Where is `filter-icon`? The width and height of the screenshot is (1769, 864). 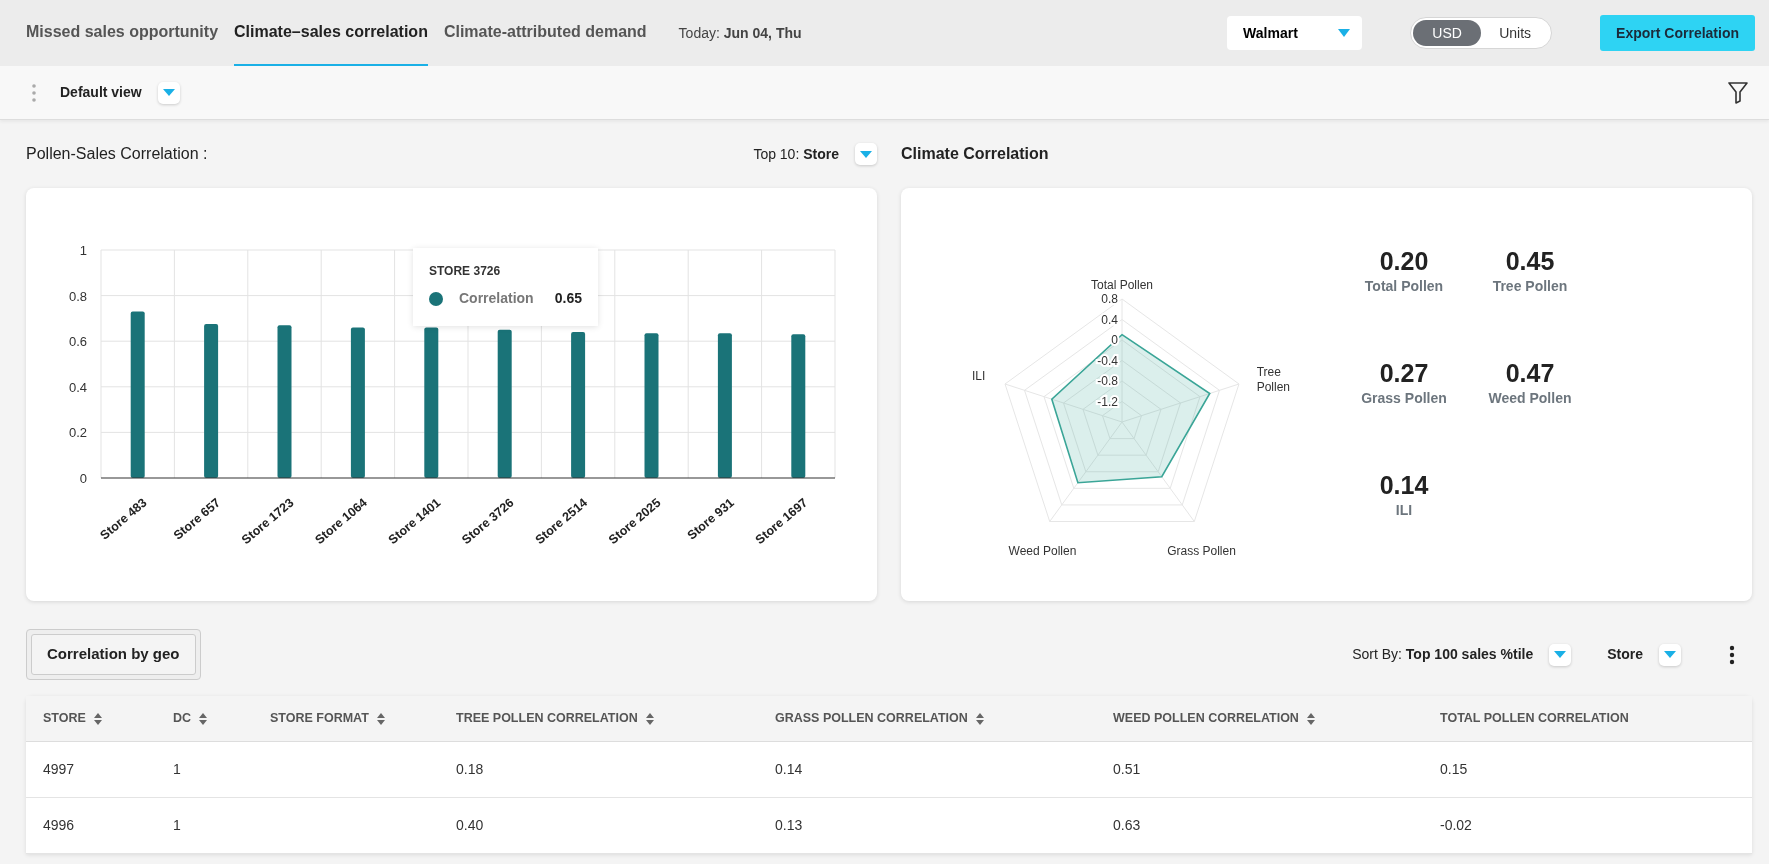 filter-icon is located at coordinates (1738, 92).